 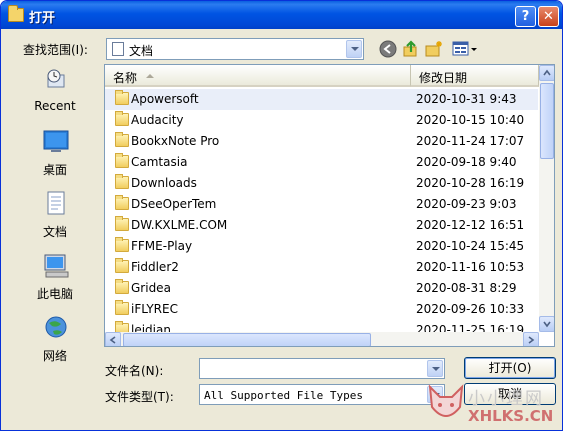 What do you see at coordinates (56, 266) in the screenshot?
I see `computer-icon` at bounding box center [56, 266].